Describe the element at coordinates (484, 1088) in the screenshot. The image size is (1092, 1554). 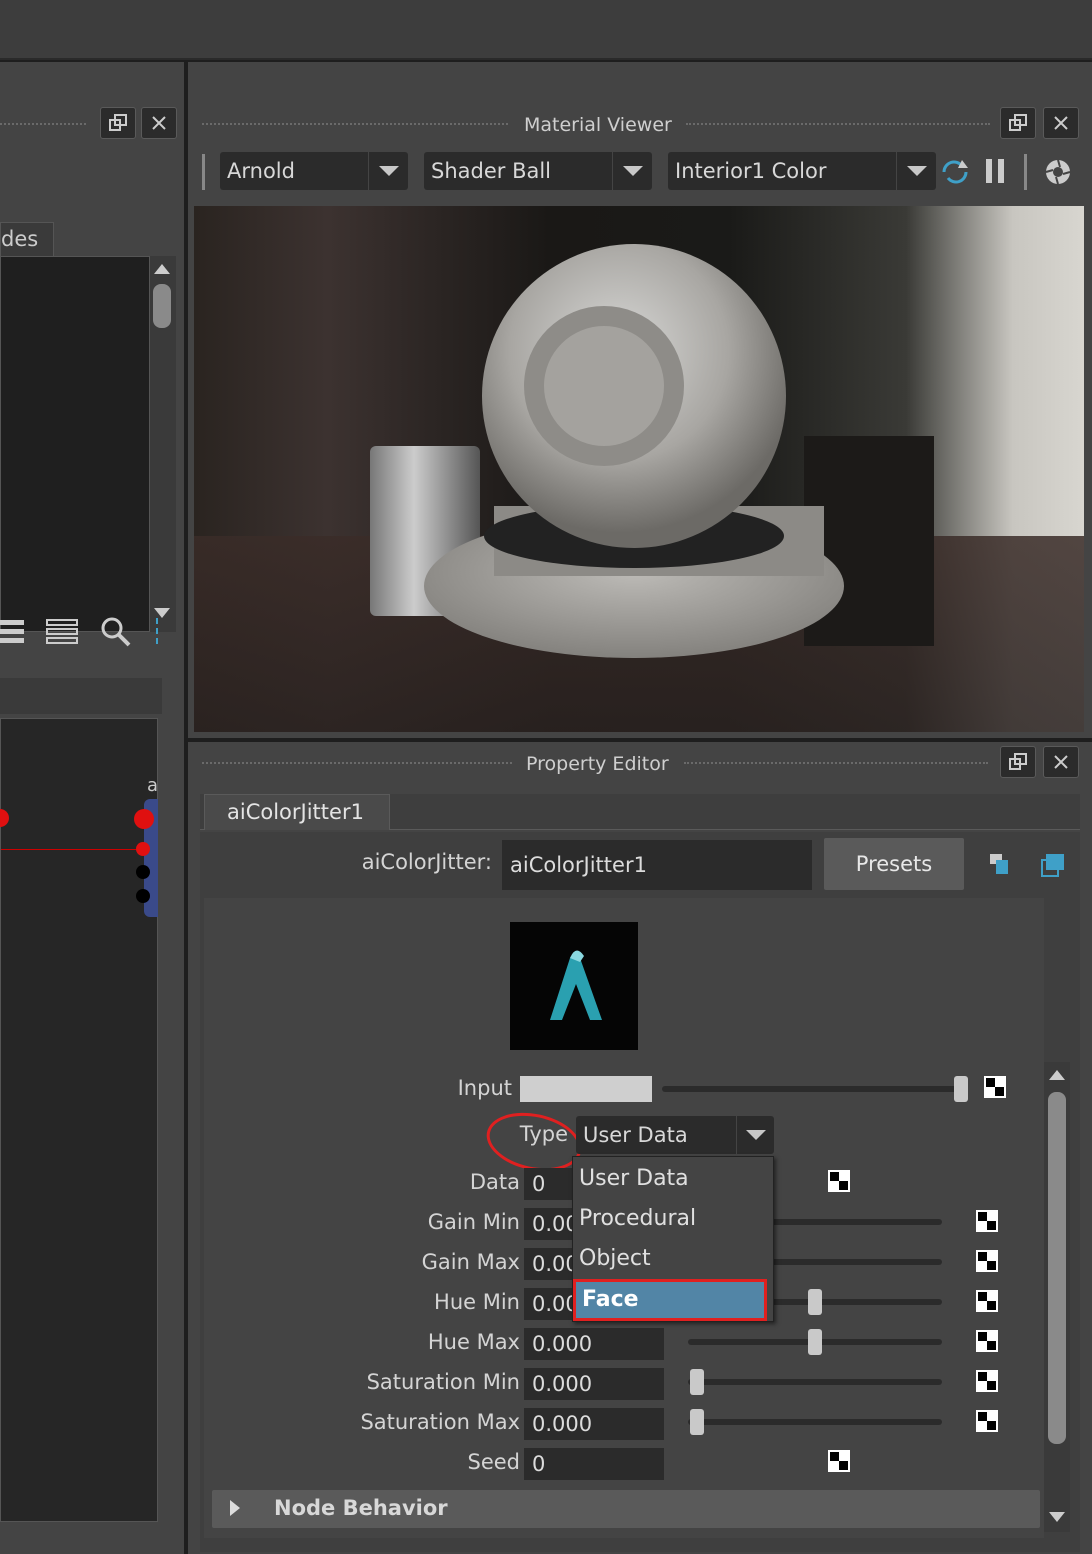
I see `input-label: Input` at that location.